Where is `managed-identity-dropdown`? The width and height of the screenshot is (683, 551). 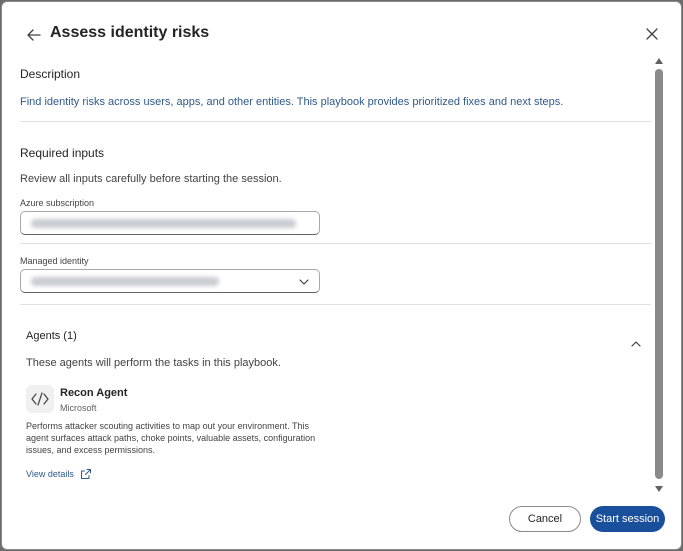 managed-identity-dropdown is located at coordinates (170, 281).